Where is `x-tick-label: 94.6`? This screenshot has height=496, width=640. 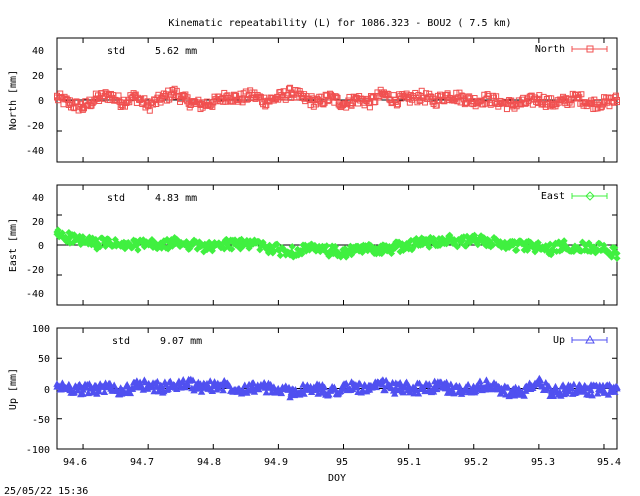 x-tick-label: 94.6 is located at coordinates (75, 462).